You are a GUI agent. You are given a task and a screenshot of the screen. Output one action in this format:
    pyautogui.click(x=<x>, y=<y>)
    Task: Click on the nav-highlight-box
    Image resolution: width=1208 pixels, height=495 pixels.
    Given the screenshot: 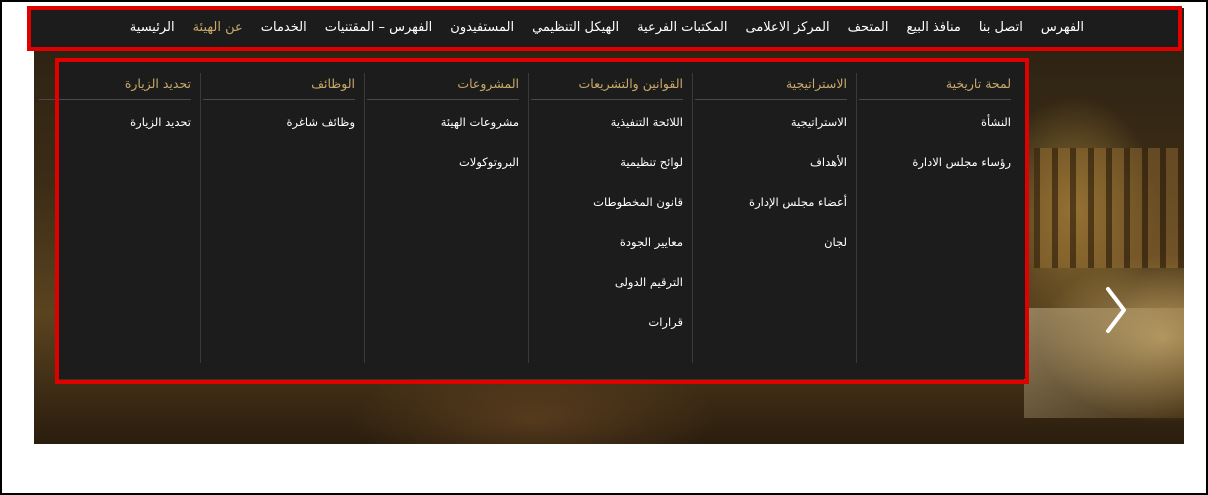 What is the action you would take?
    pyautogui.click(x=604, y=28)
    